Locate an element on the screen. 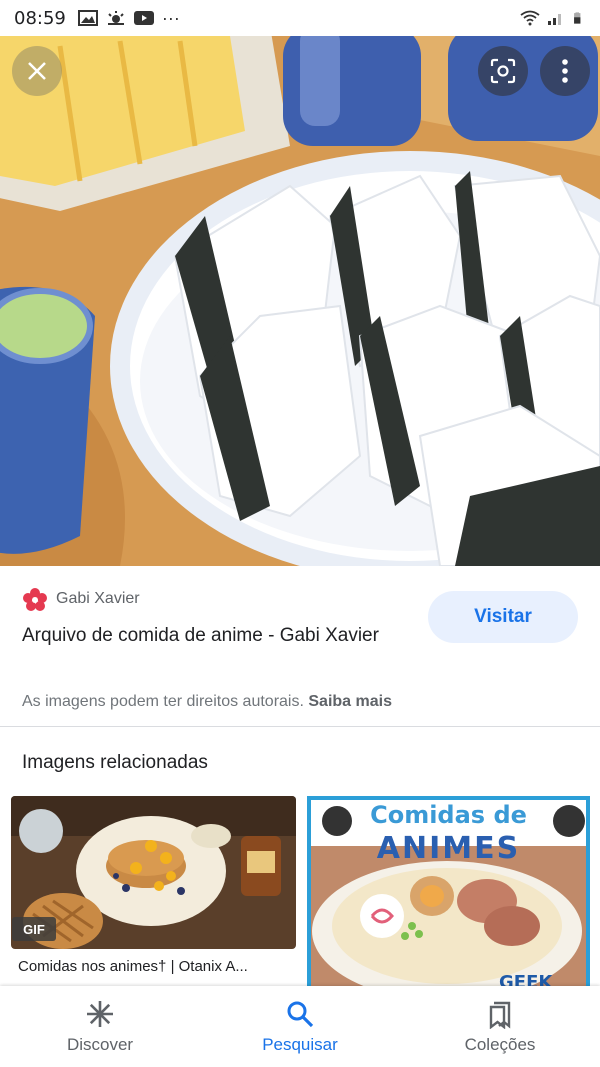 This screenshot has height=1067, width=600. close-icon is located at coordinates (37, 71).